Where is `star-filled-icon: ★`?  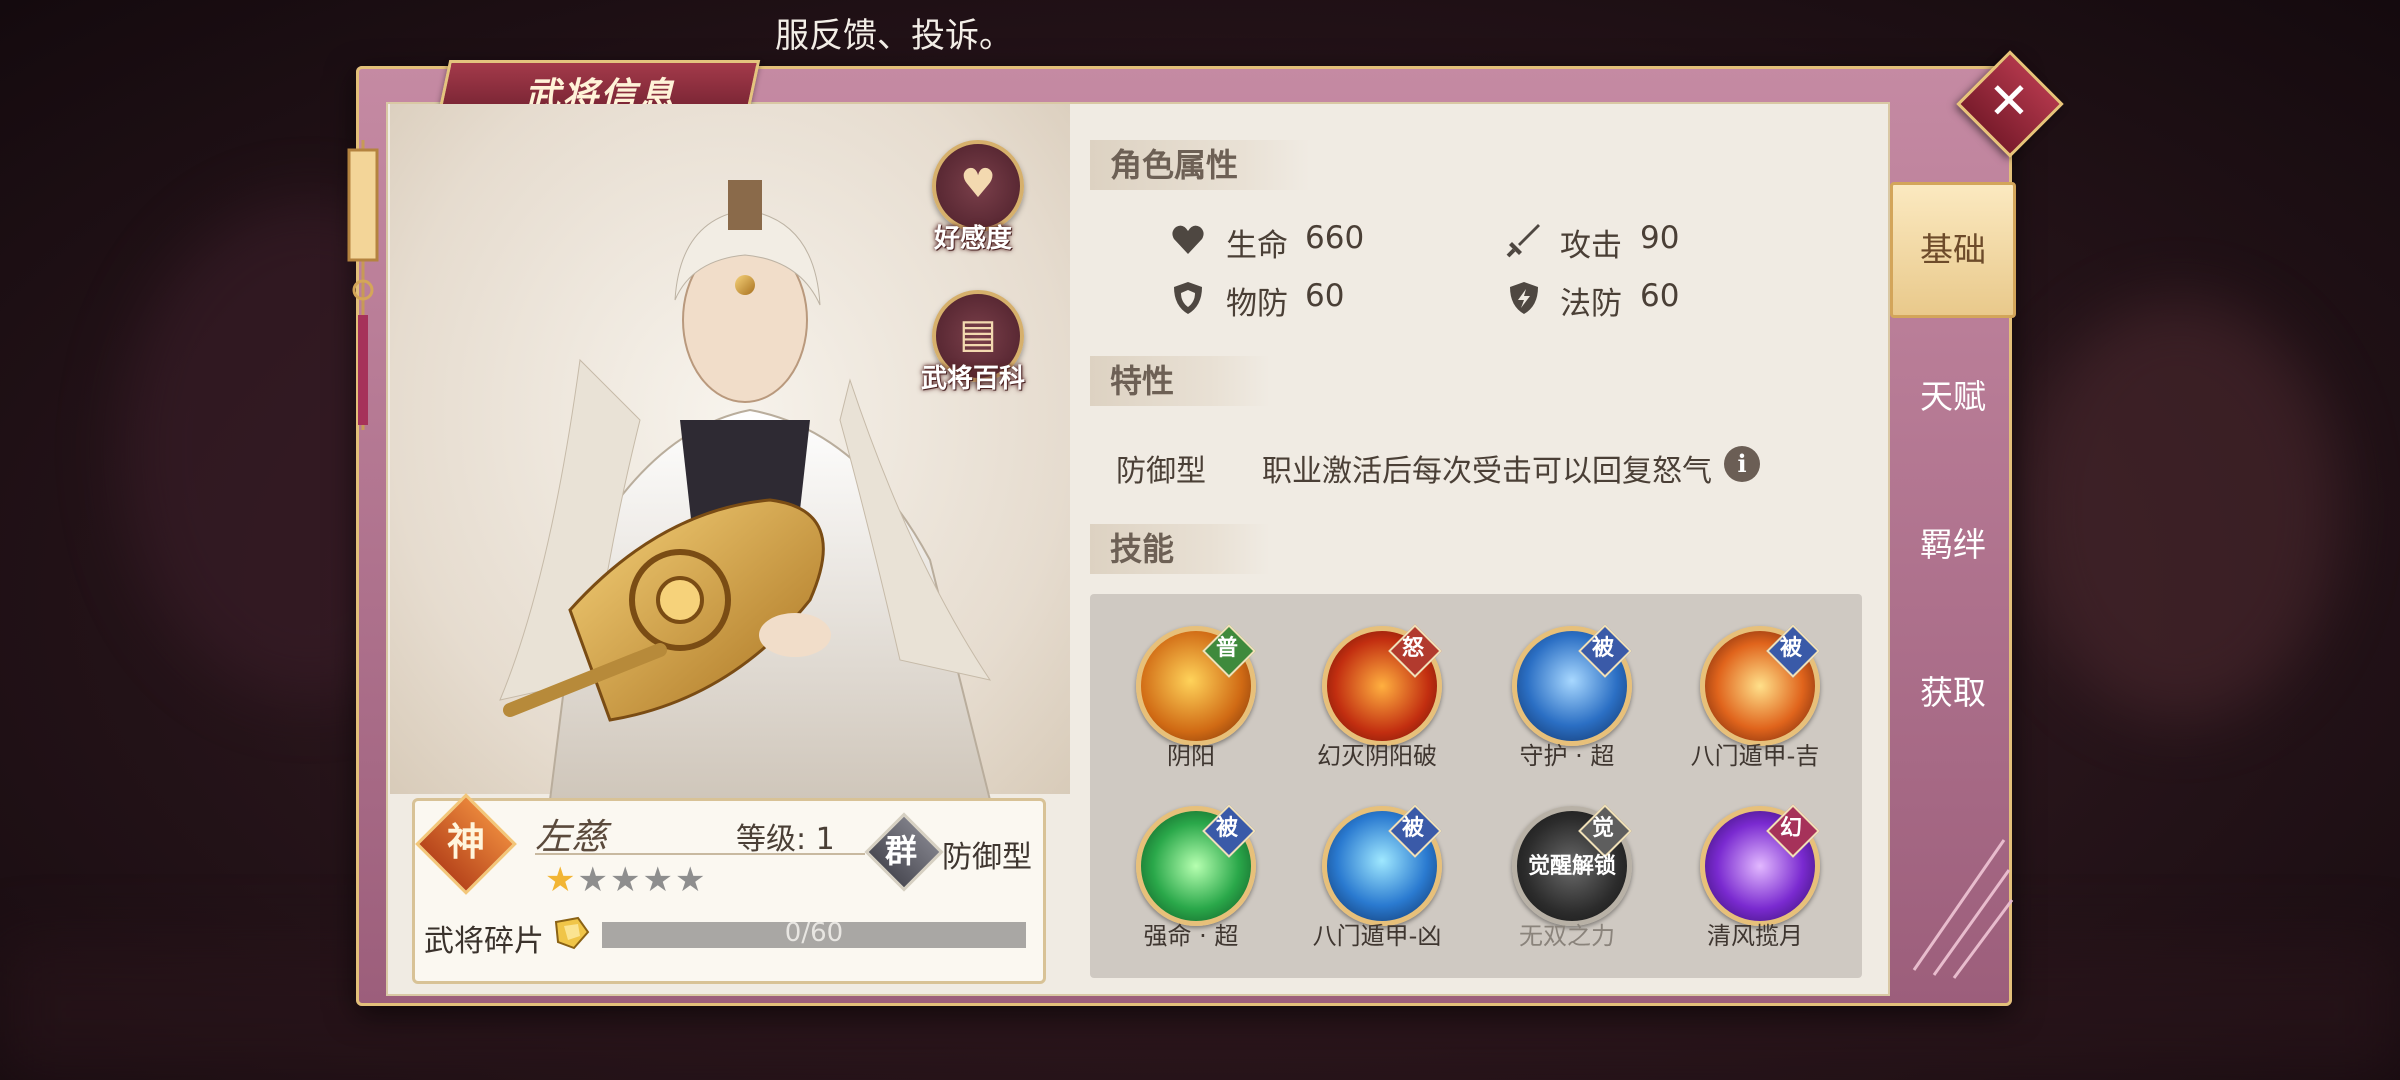 star-filled-icon: ★ is located at coordinates (561, 880).